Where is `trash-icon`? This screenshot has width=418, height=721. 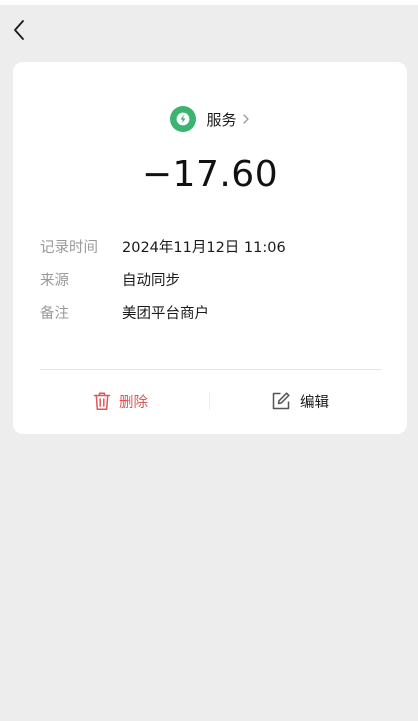
trash-icon is located at coordinates (102, 401).